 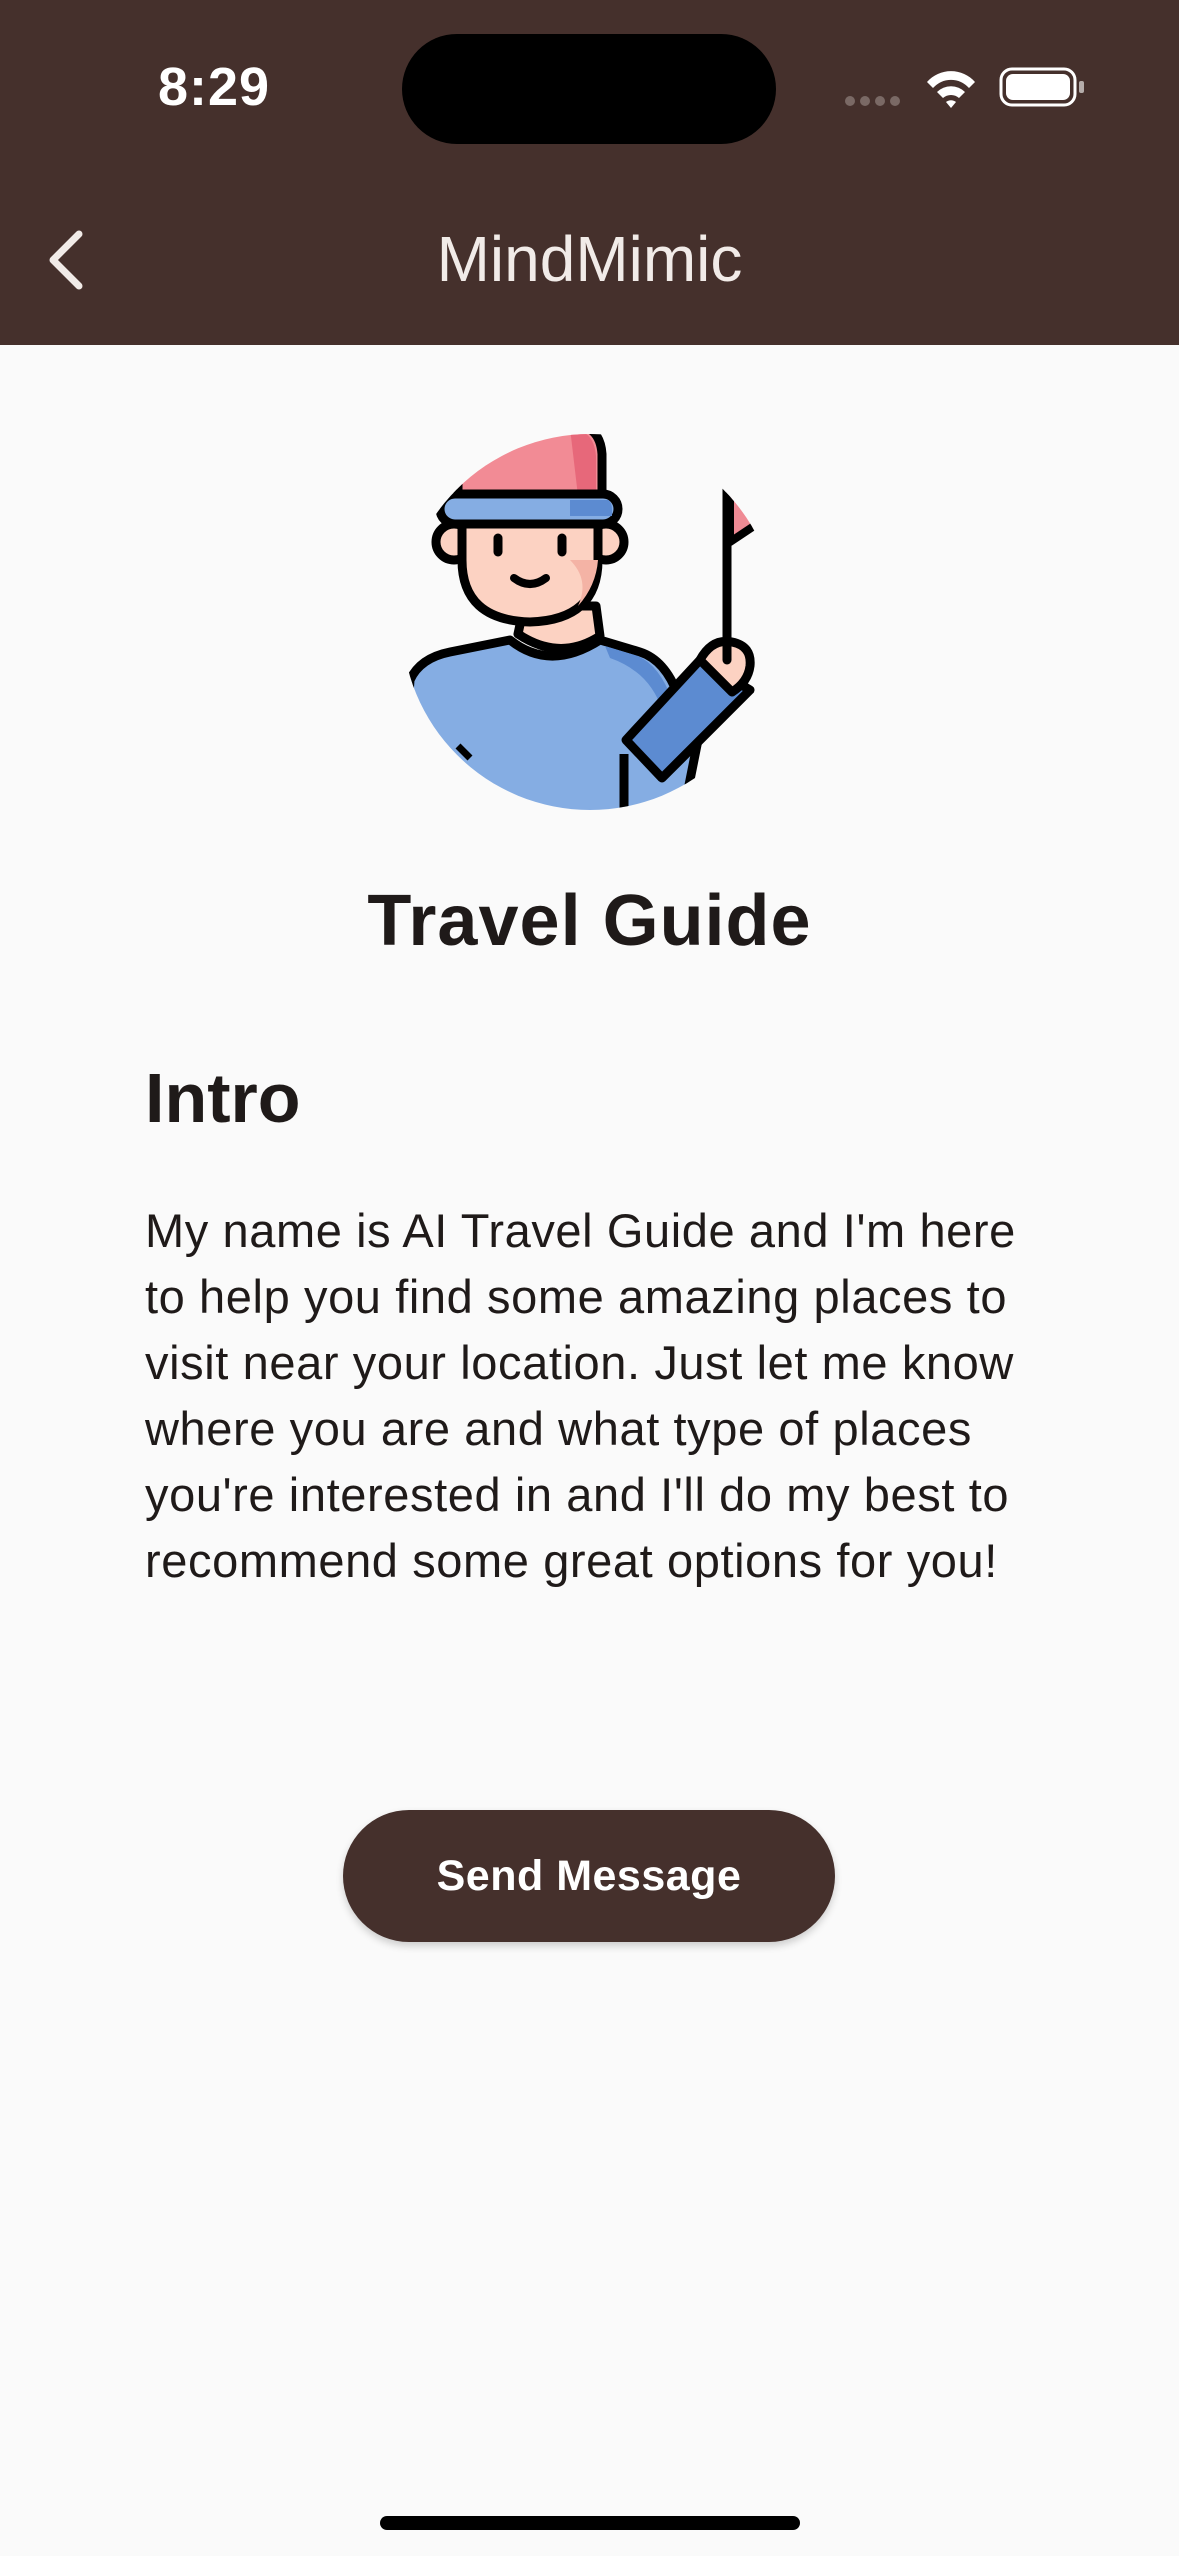 I want to click on intro-heading: Intro, so click(x=223, y=1098).